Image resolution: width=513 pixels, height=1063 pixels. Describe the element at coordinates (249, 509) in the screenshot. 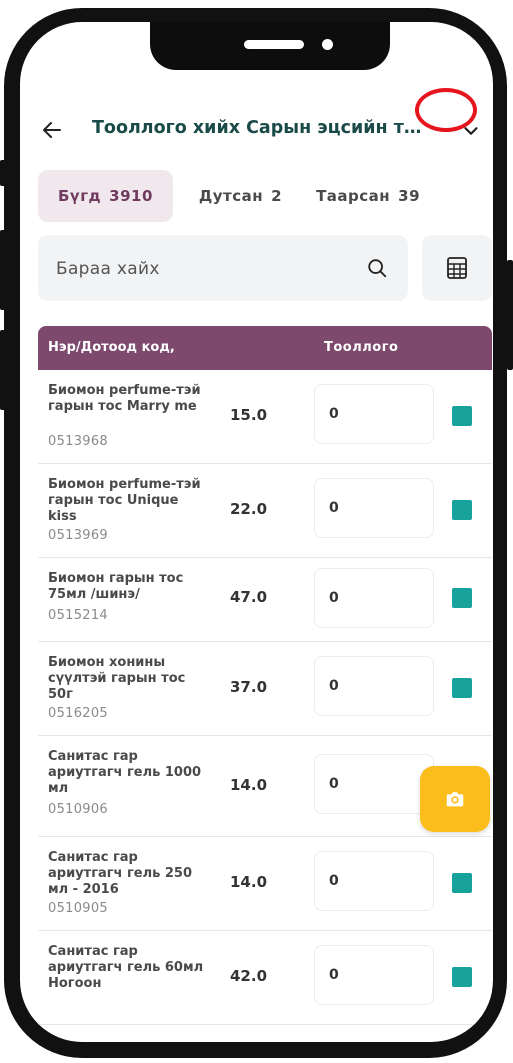

I see `product-qty: 22.0` at that location.